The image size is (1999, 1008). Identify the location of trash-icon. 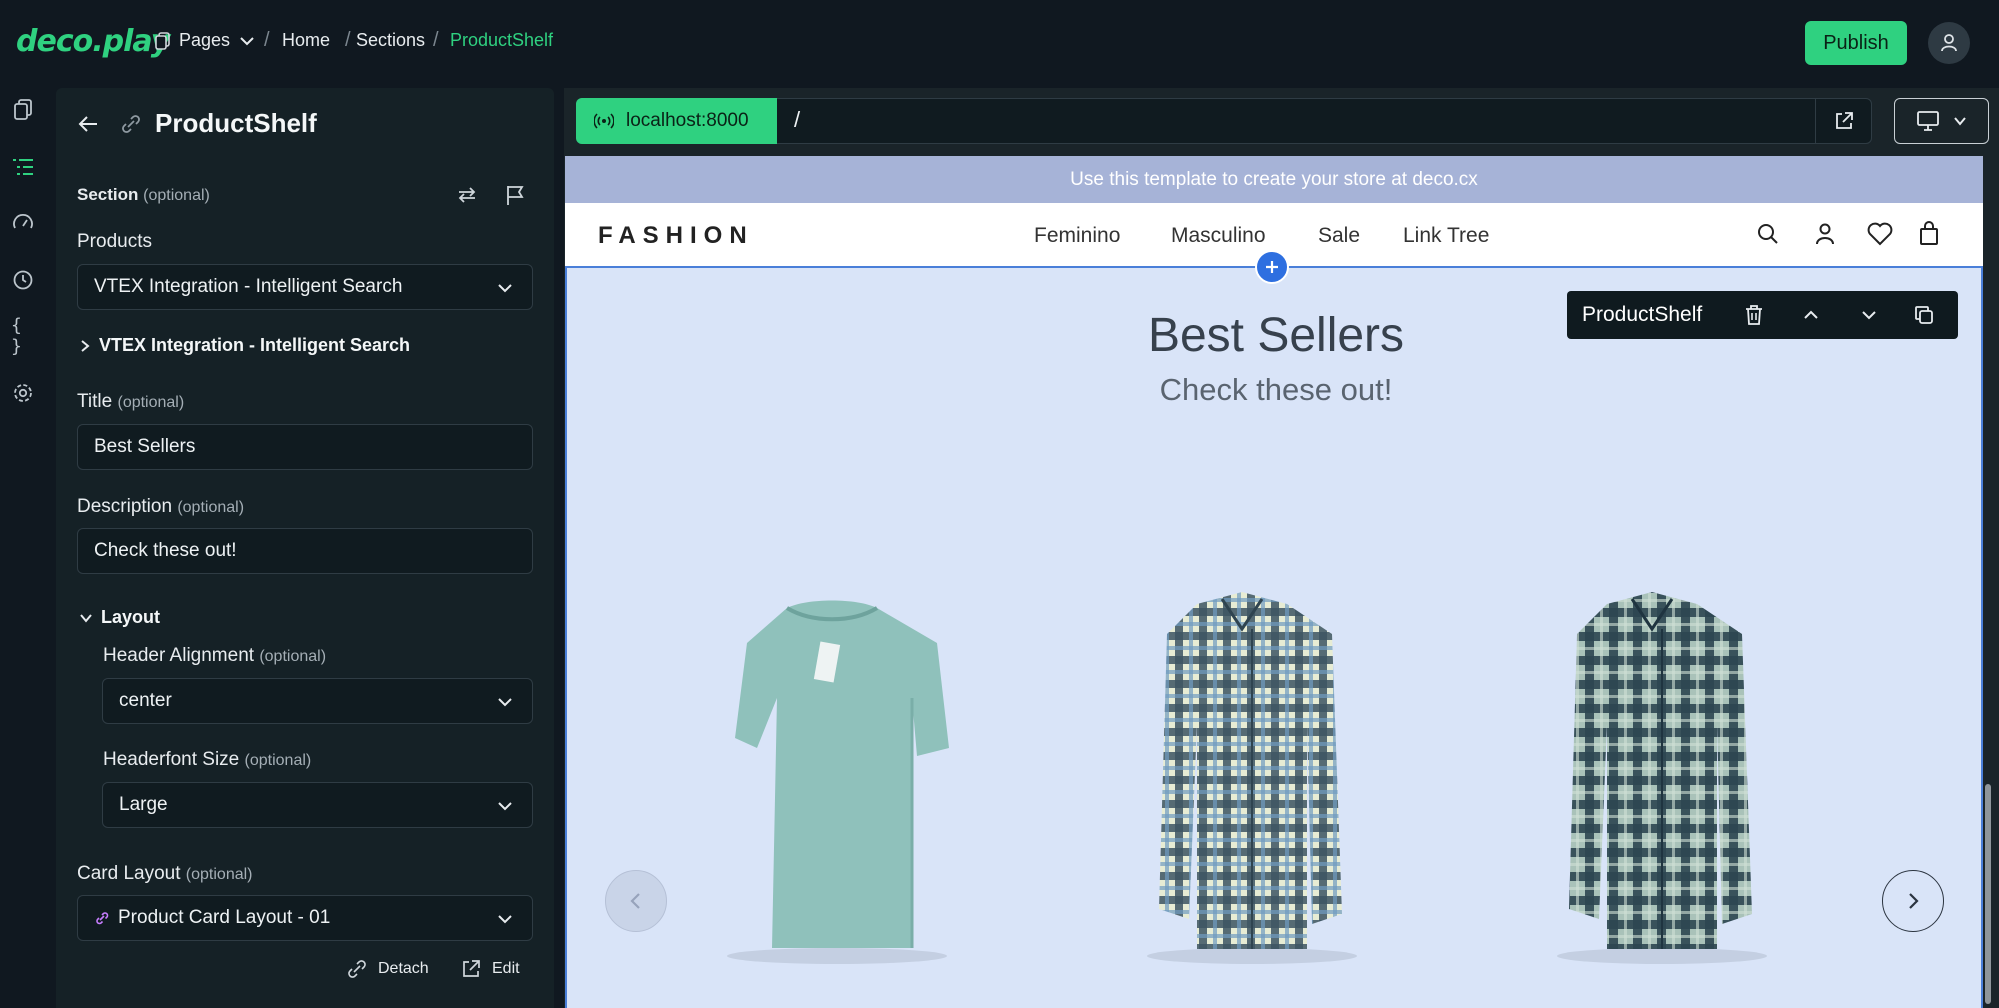
(1754, 315).